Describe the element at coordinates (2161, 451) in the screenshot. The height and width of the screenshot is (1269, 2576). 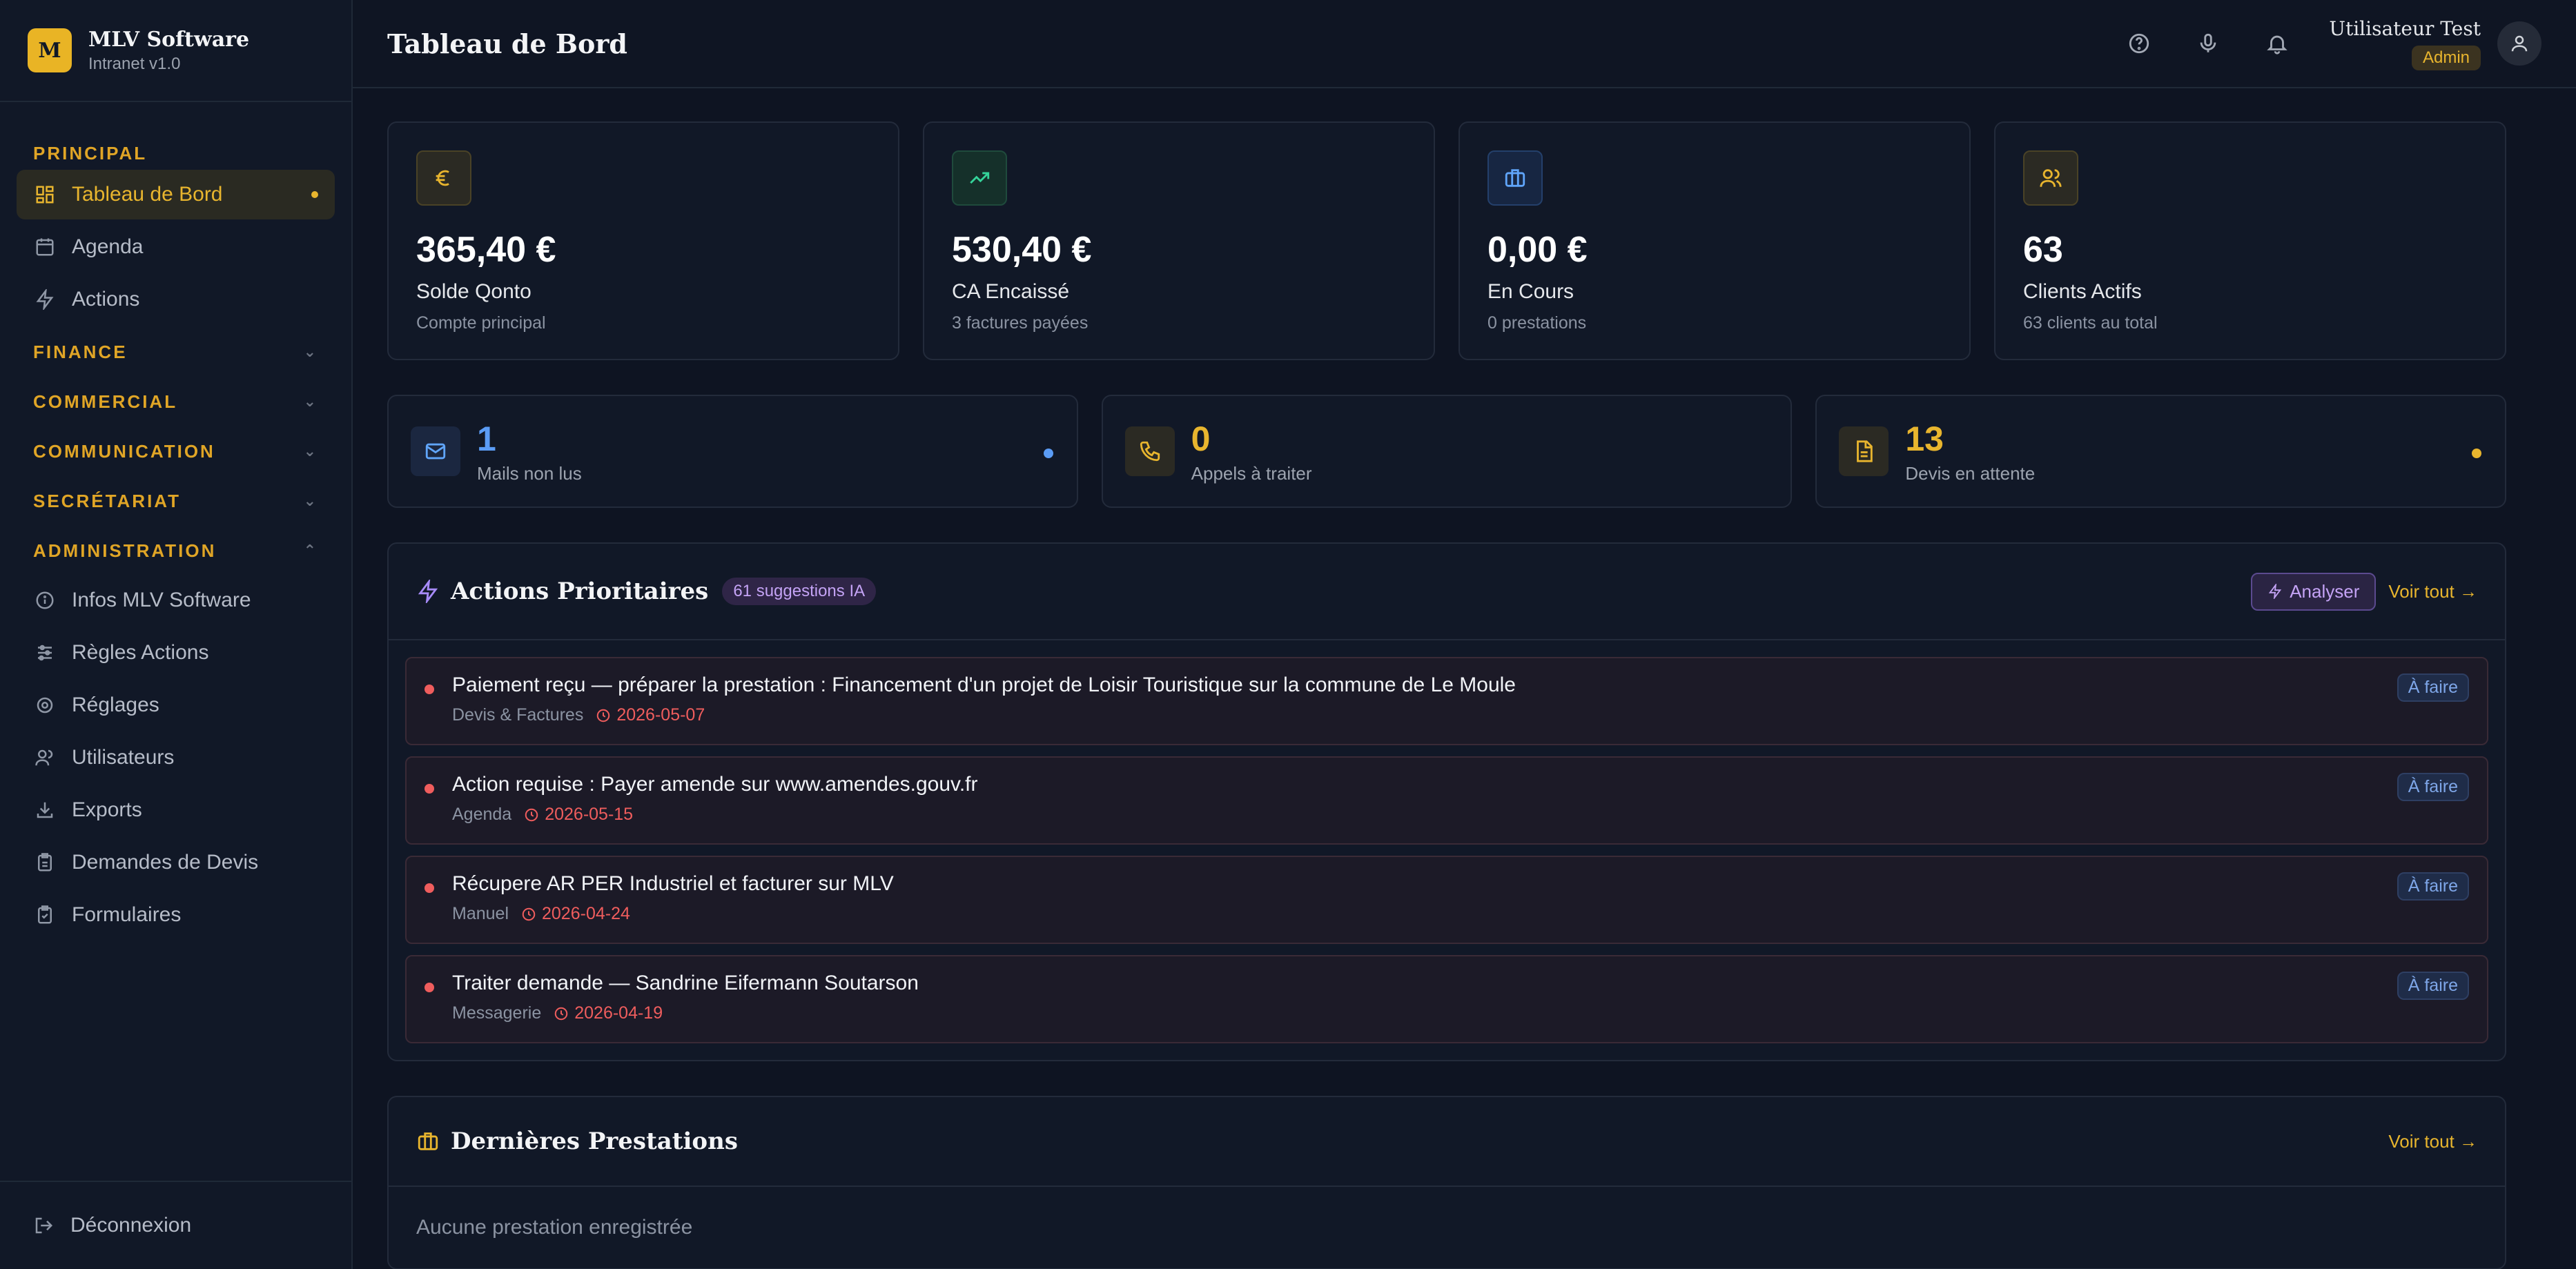
I see `quick-card-devis: 13 Devis en attente` at that location.